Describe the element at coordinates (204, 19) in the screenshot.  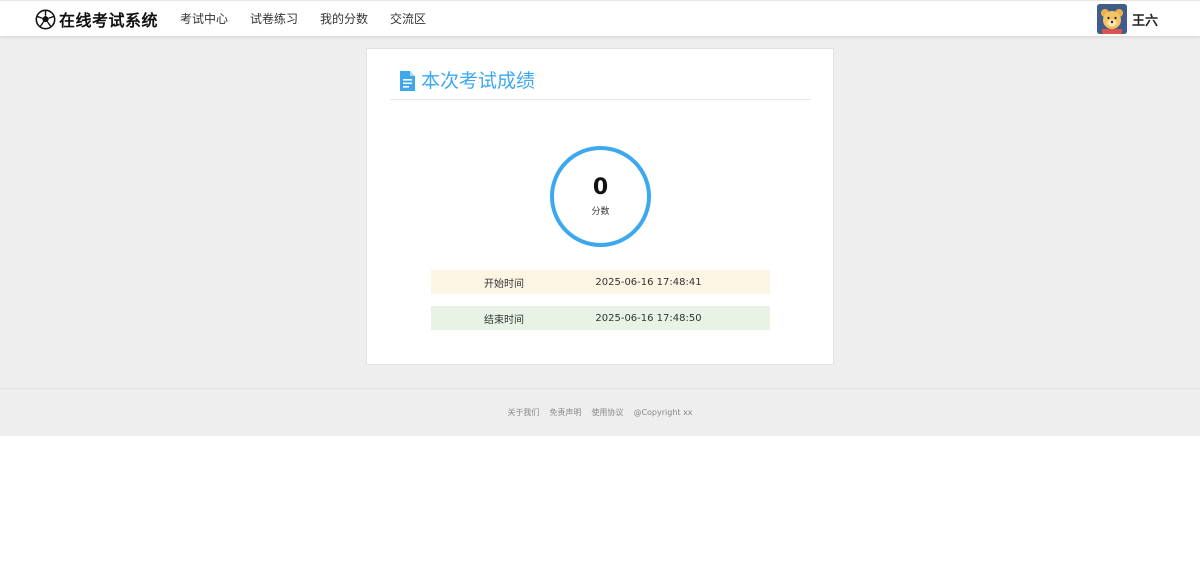
I see `nav-exam-center: 考试中心` at that location.